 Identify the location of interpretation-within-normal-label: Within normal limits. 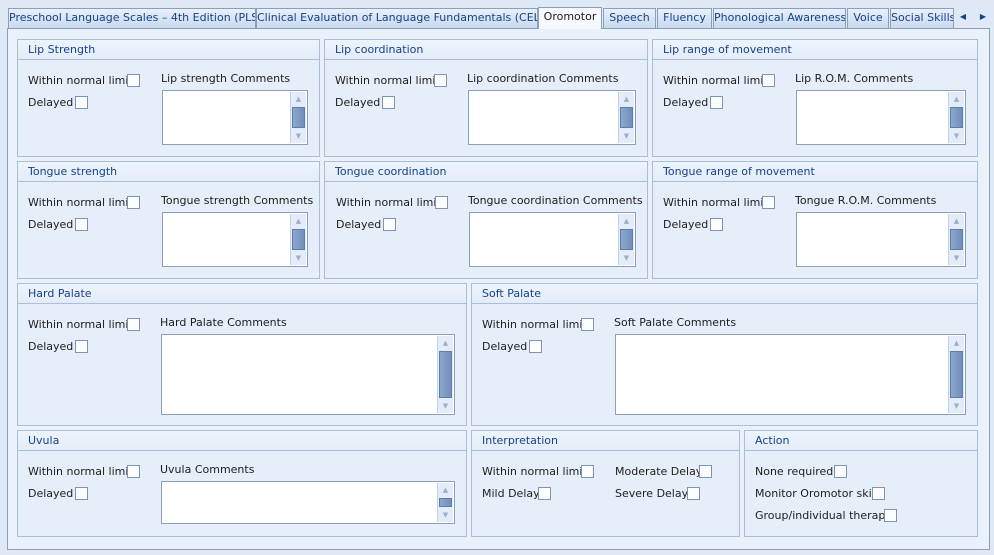
(537, 471).